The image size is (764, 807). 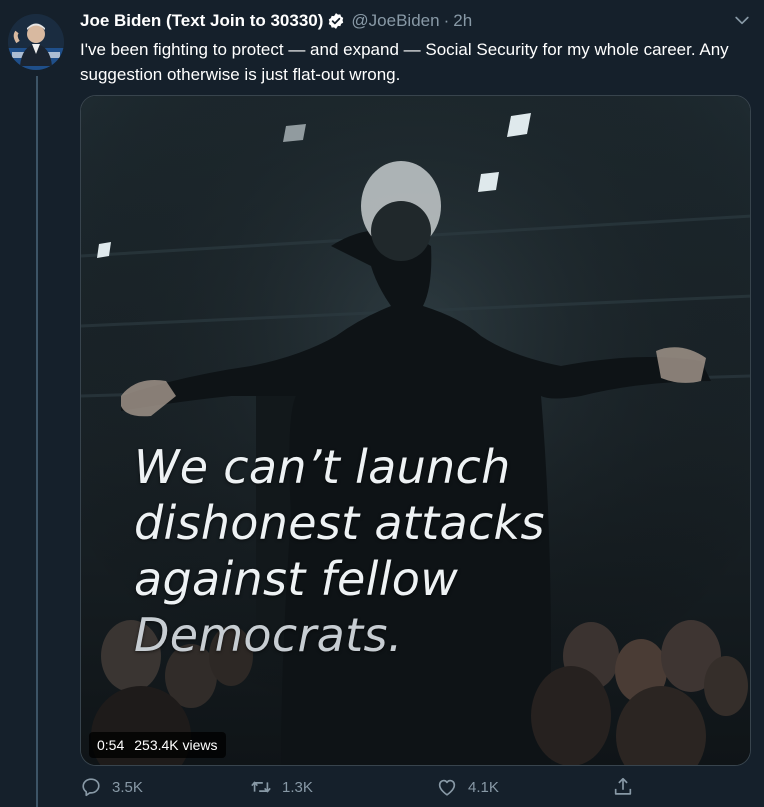 I want to click on share-button, so click(x=623, y=787).